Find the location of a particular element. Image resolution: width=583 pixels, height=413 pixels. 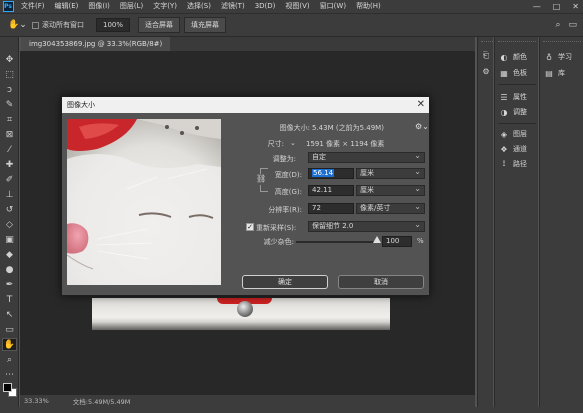

color-icon: ◐ is located at coordinates (504, 57).